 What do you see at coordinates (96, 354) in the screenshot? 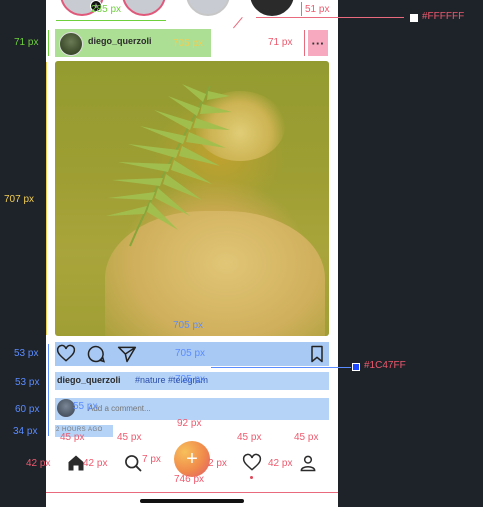
I see `comment-bubble-icon` at bounding box center [96, 354].